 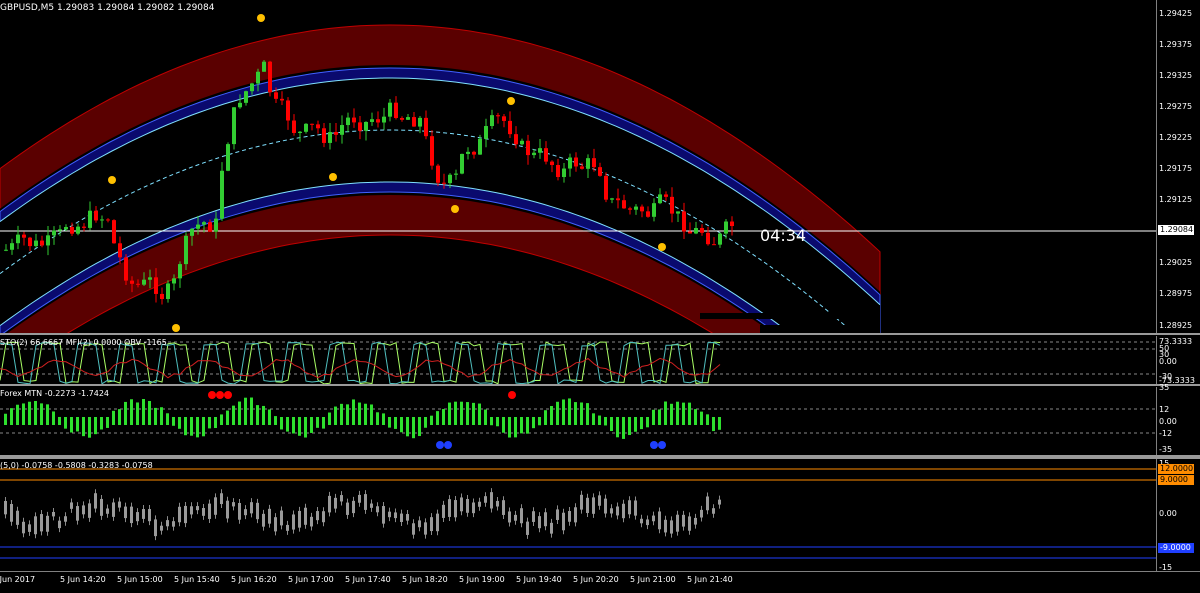 What do you see at coordinates (254, 579) in the screenshot?
I see `time-axis-label: 5 Jun 16:20` at bounding box center [254, 579].